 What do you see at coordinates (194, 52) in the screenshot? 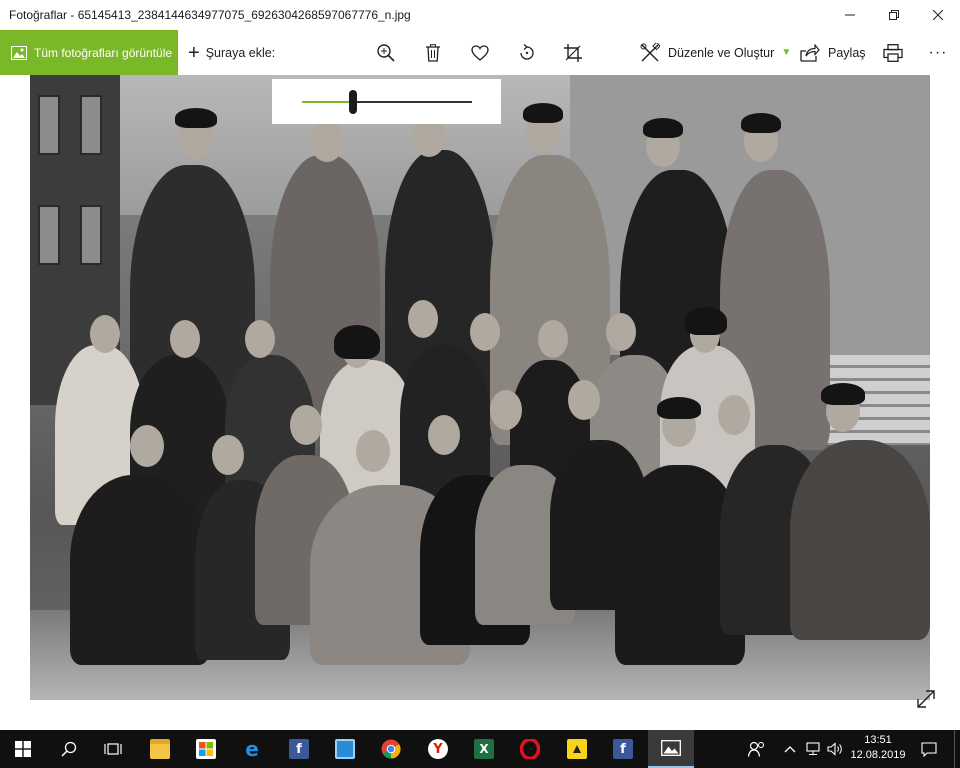
I see `plus-icon: +` at bounding box center [194, 52].